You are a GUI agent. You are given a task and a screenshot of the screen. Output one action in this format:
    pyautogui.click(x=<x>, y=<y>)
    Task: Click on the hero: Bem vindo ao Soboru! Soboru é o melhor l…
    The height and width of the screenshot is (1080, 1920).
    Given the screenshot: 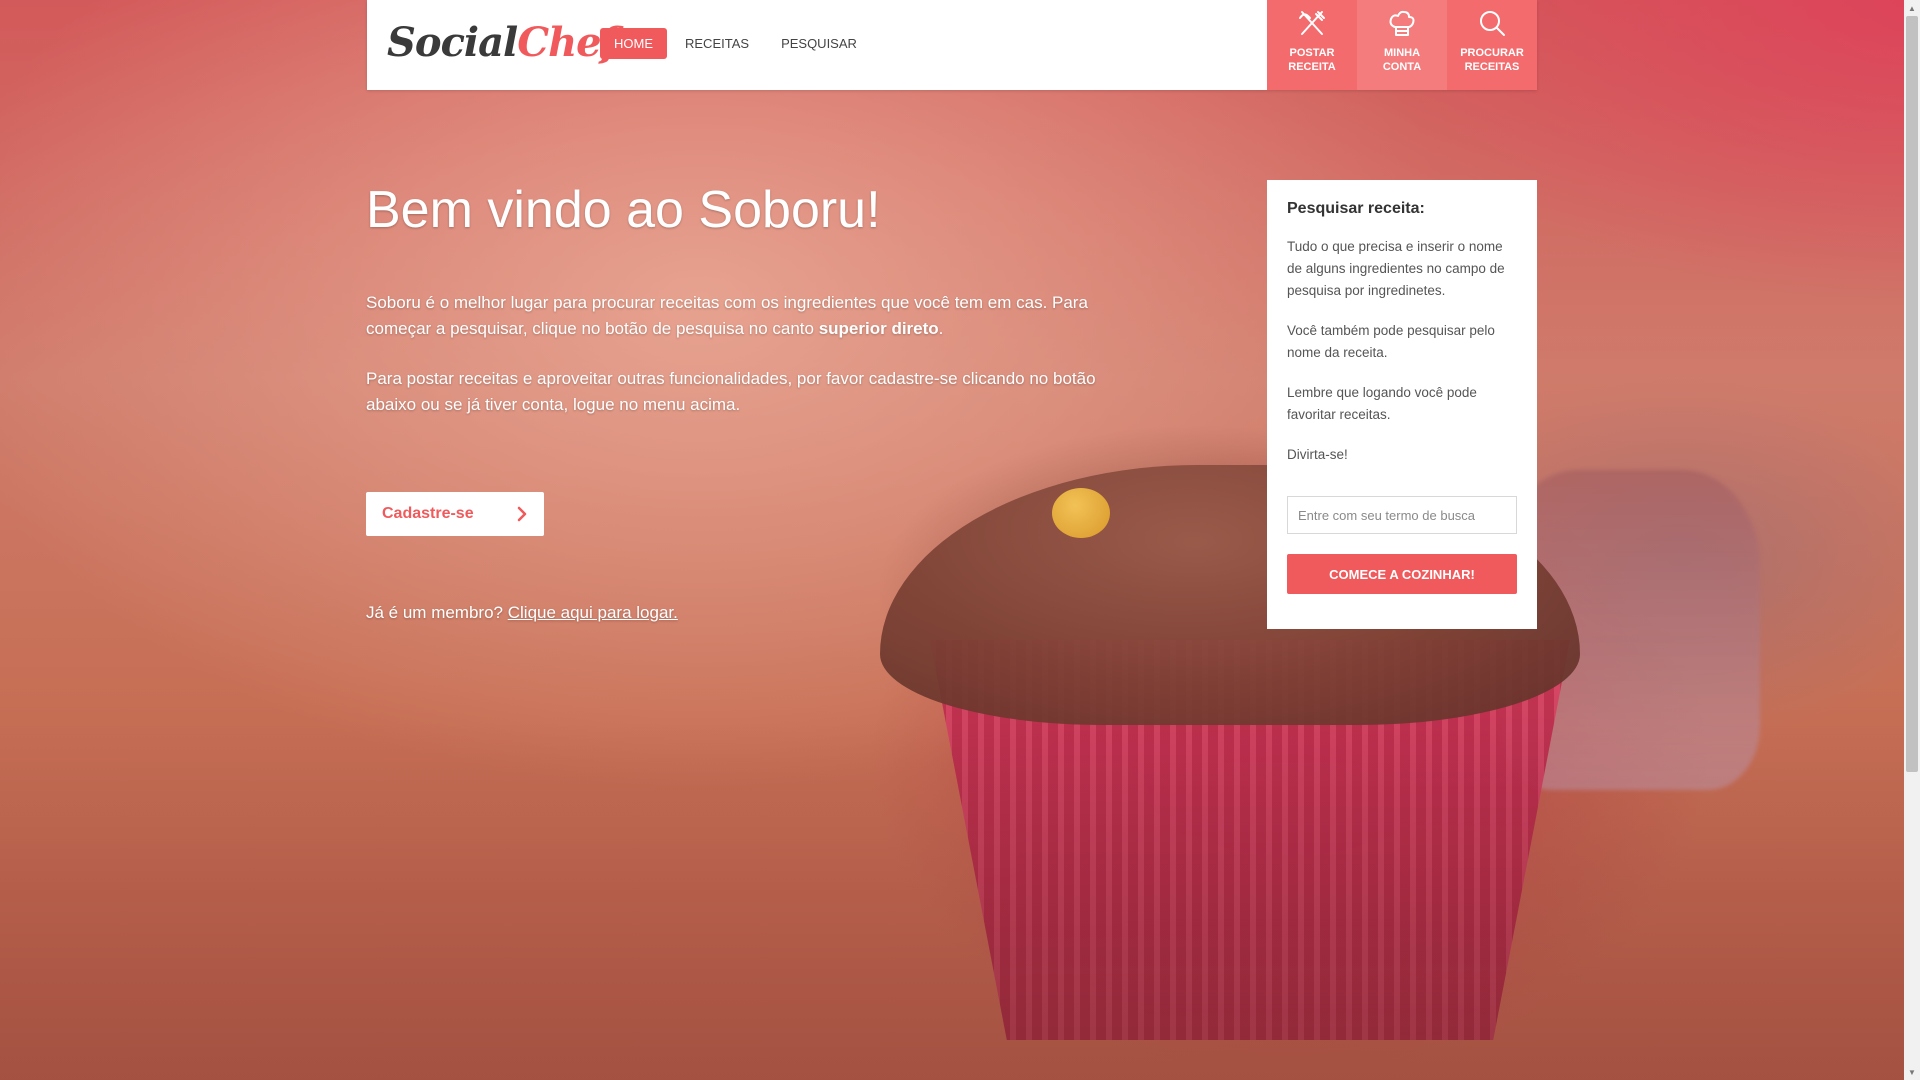 What is the action you would take?
    pyautogui.click(x=736, y=294)
    